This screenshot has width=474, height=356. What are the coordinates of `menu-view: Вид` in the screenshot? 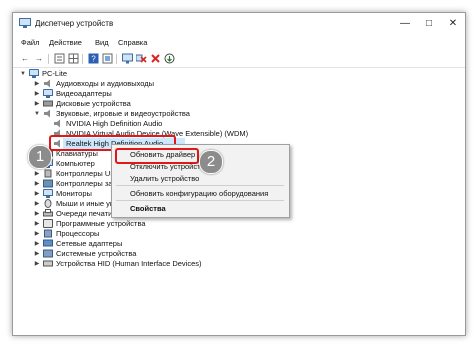 It's located at (102, 42).